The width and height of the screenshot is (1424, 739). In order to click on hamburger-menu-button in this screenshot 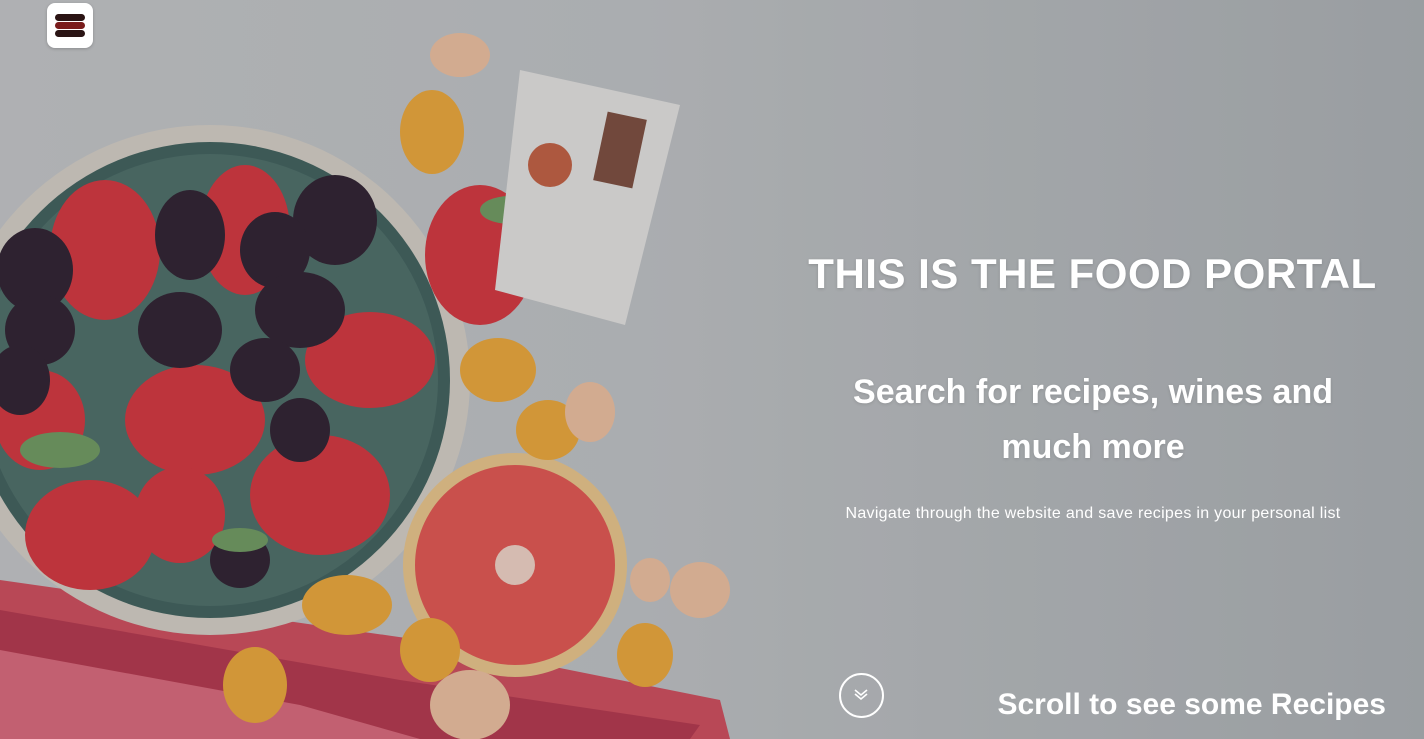, I will do `click(70, 25)`.